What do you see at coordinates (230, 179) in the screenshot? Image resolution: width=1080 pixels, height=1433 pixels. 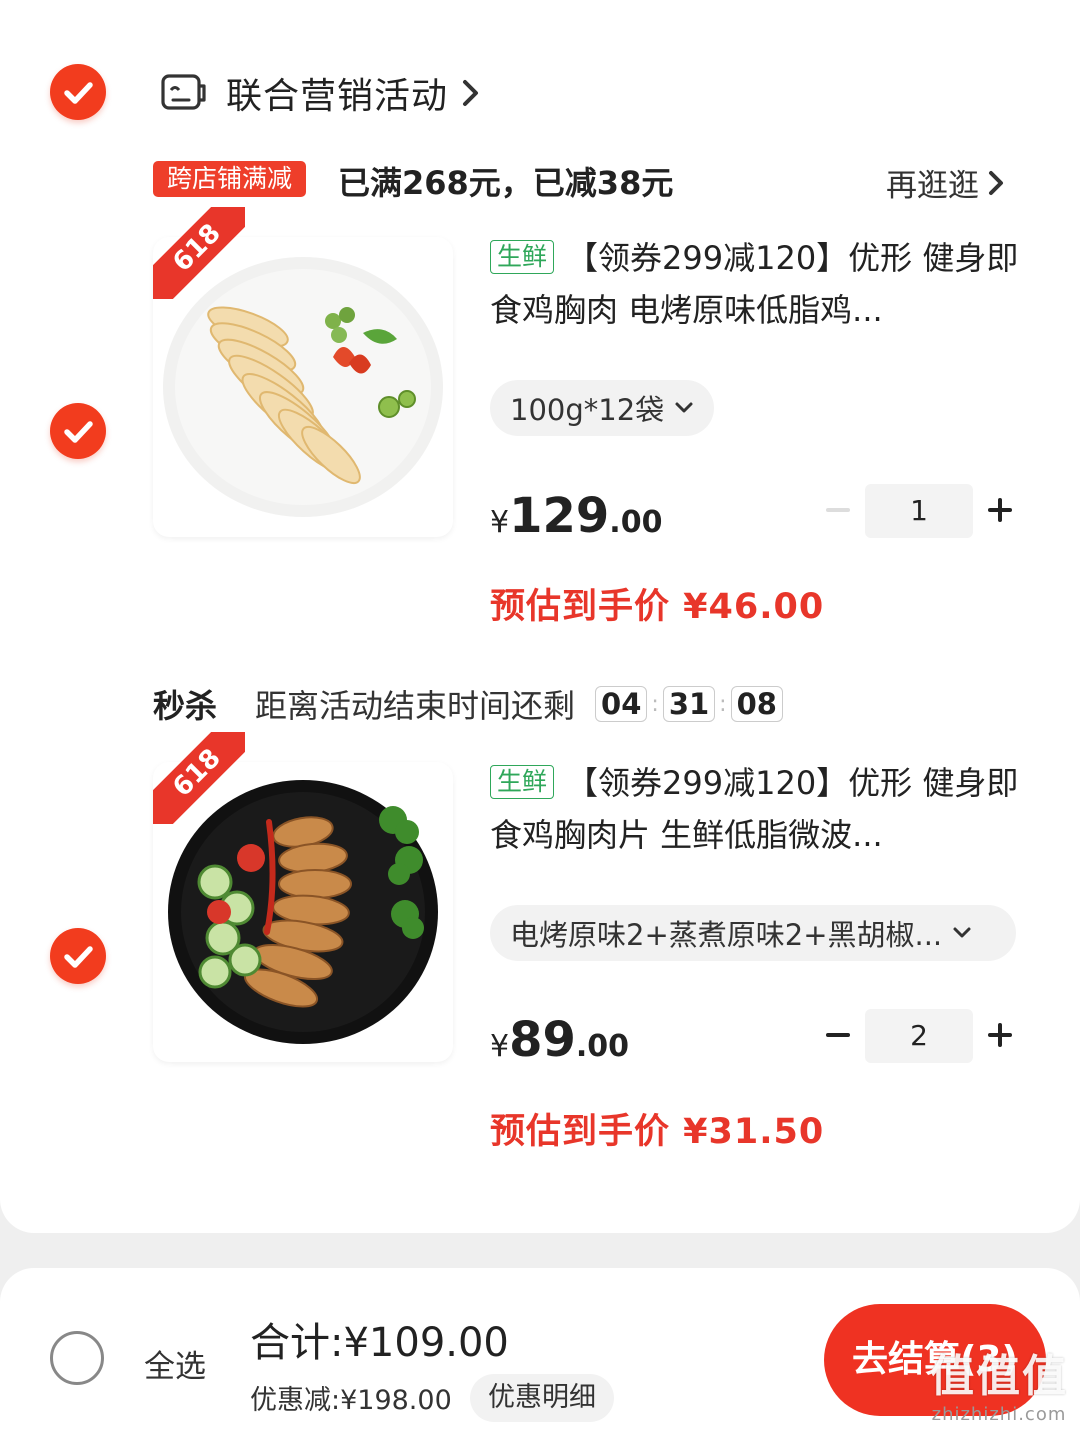 I see `promo-tag: 跨店铺满减` at bounding box center [230, 179].